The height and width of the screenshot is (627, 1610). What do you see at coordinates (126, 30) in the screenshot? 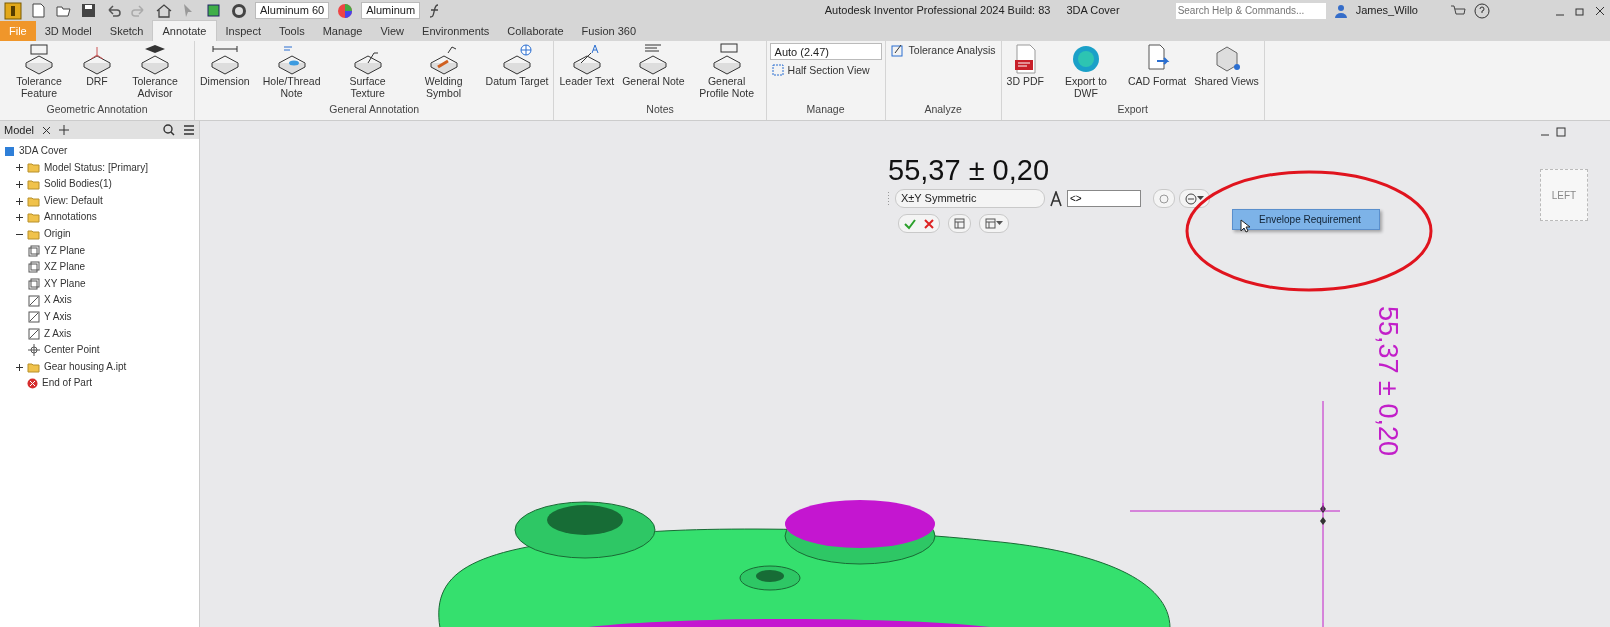
I see `ribbon-tab: Sketch` at bounding box center [126, 30].